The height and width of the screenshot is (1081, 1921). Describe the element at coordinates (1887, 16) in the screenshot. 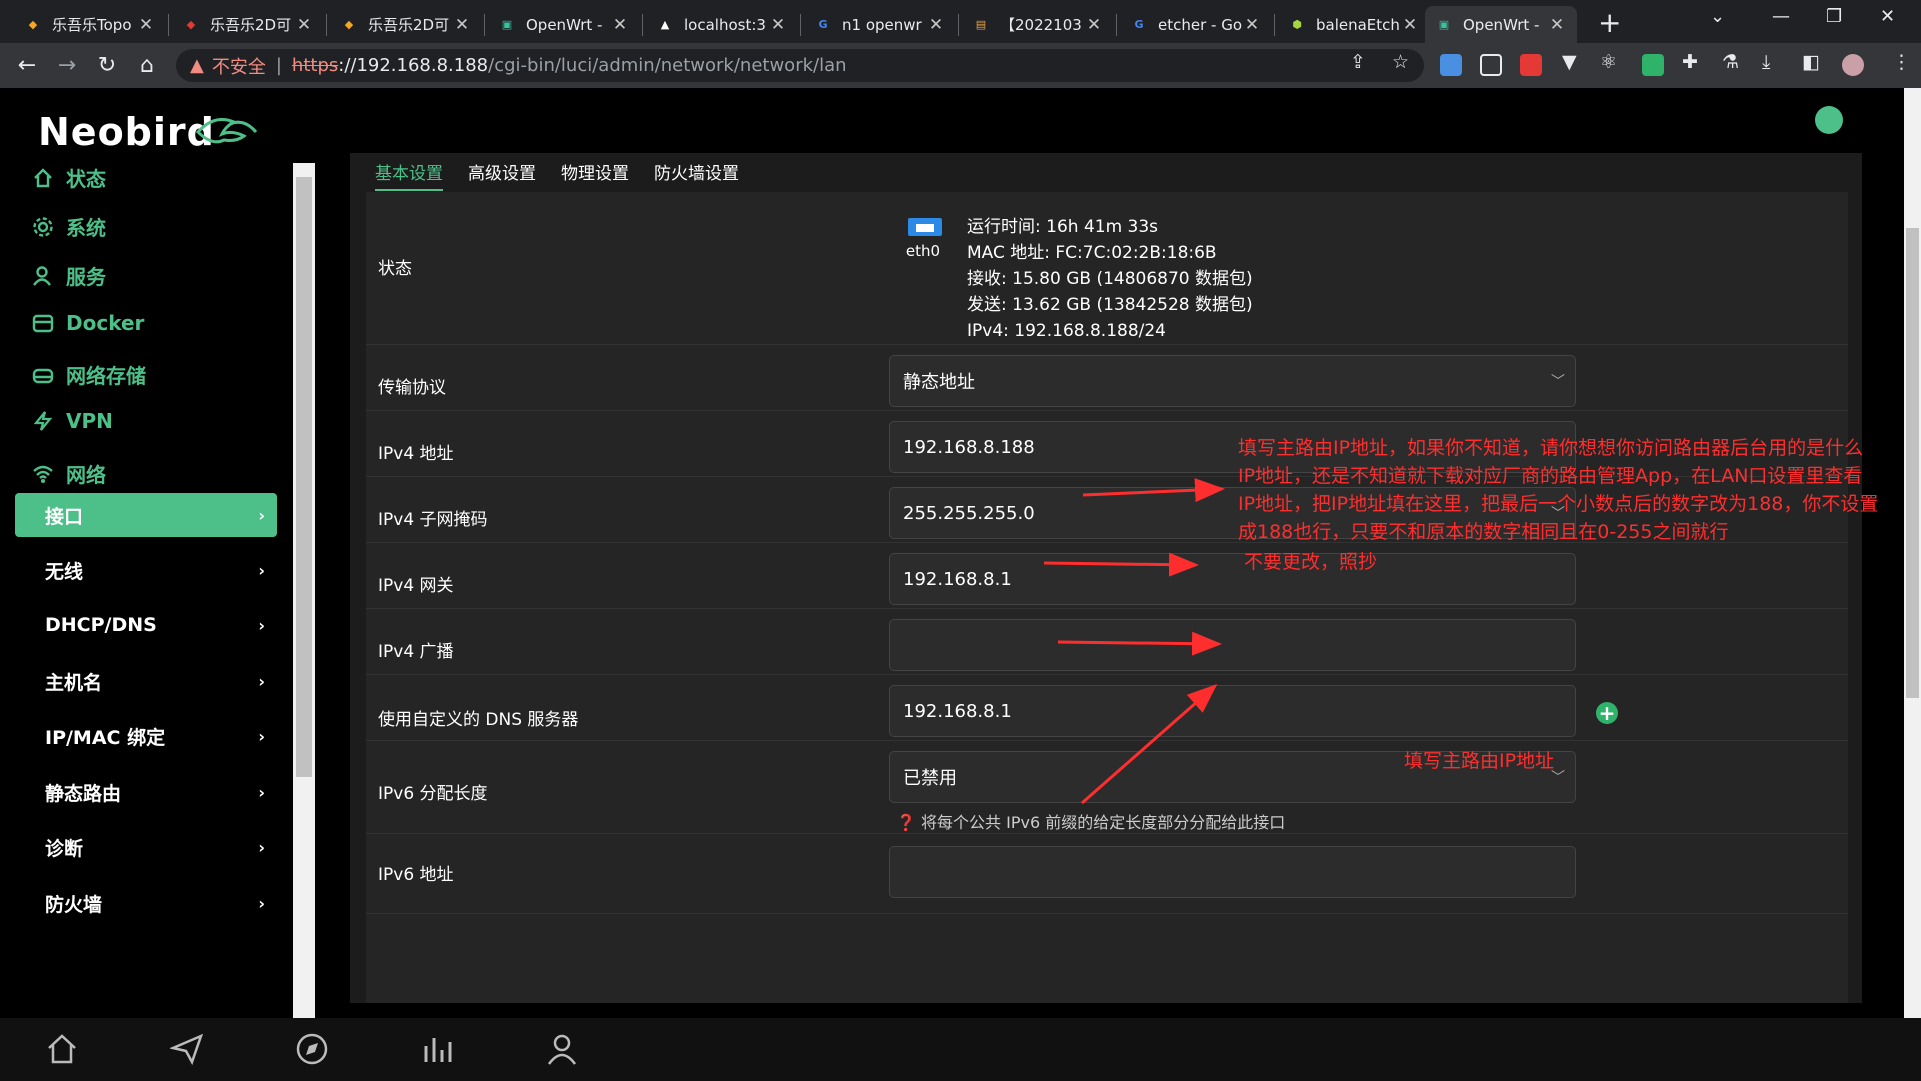

I see `close-window-button: ✕` at that location.